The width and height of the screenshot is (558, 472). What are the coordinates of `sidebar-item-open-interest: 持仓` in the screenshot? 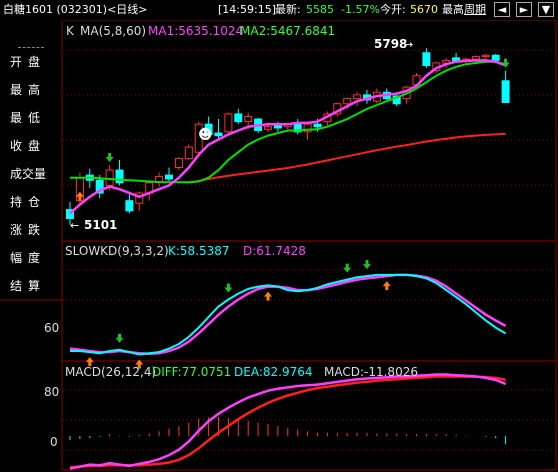 It's located at (28, 202).